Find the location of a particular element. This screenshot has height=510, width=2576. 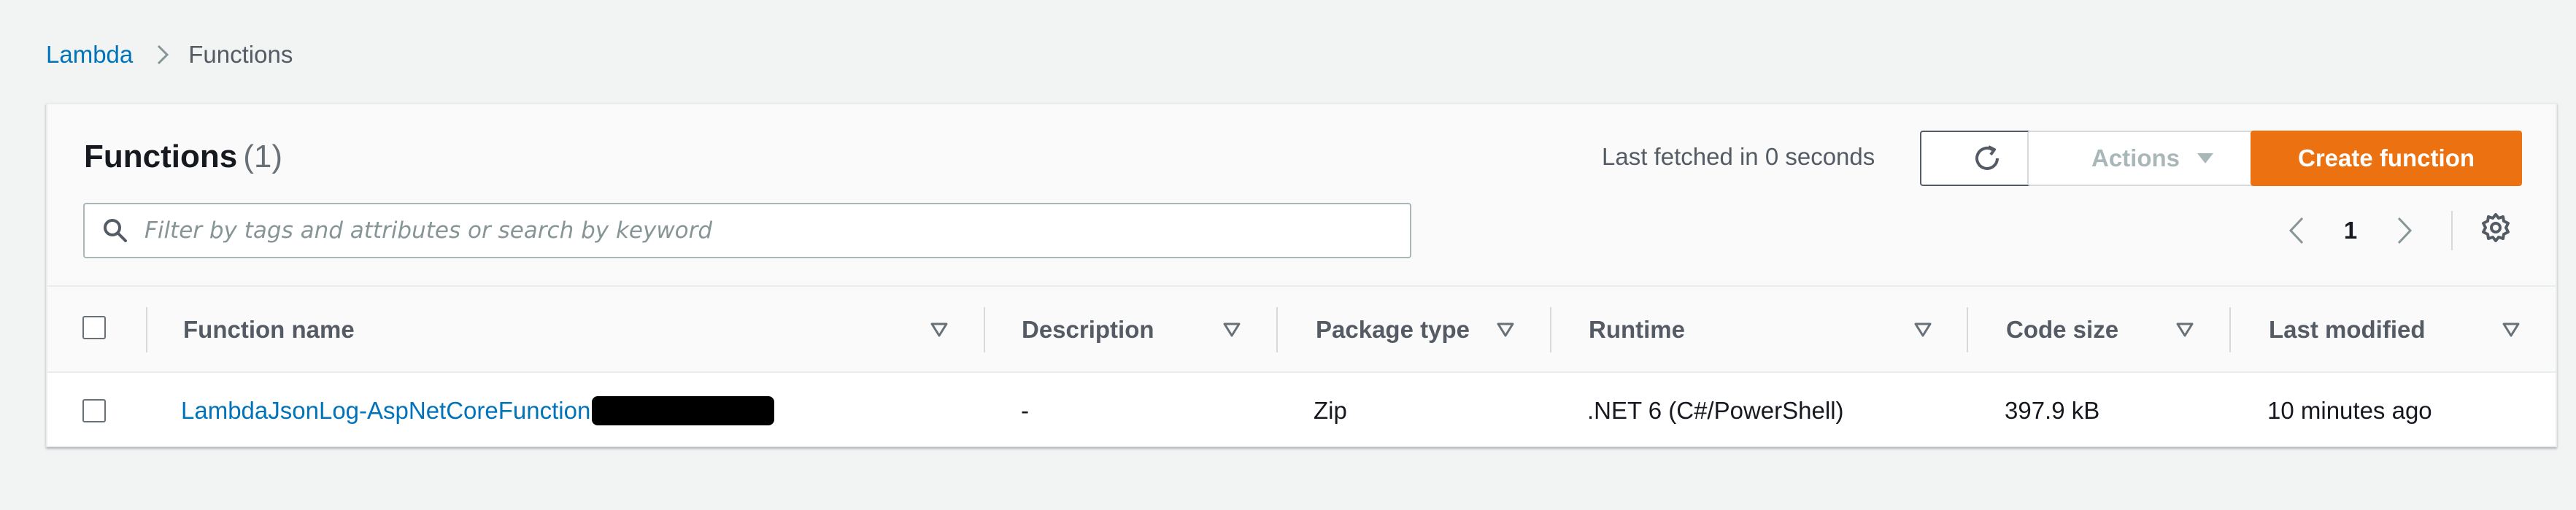

caret-down-icon is located at coordinates (2205, 158).